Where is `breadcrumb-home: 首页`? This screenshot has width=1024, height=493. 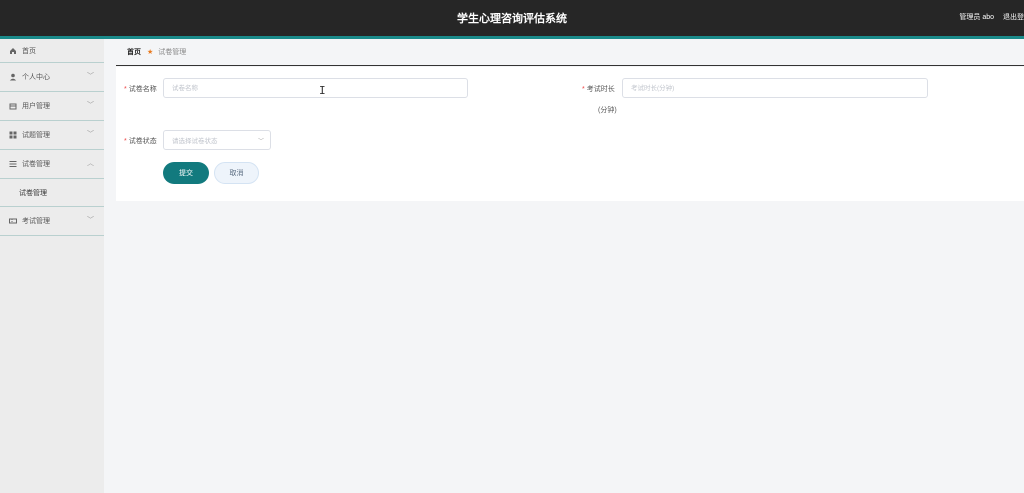
breadcrumb-home: 首页 is located at coordinates (134, 52).